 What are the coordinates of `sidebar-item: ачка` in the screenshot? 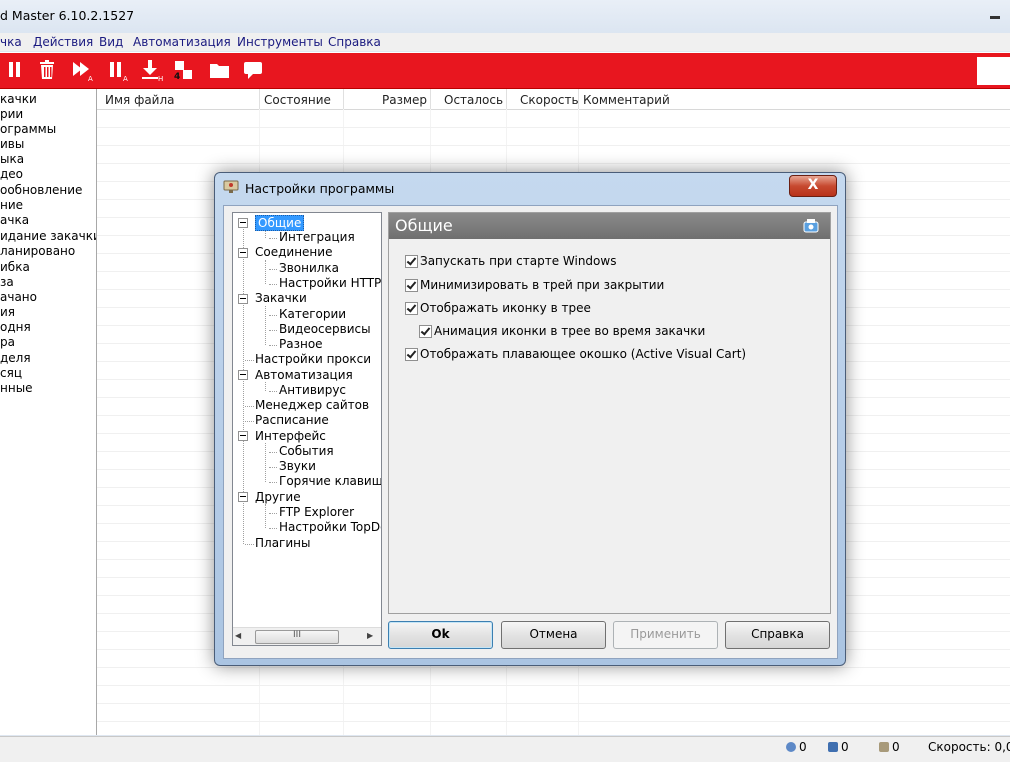 It's located at (14, 220).